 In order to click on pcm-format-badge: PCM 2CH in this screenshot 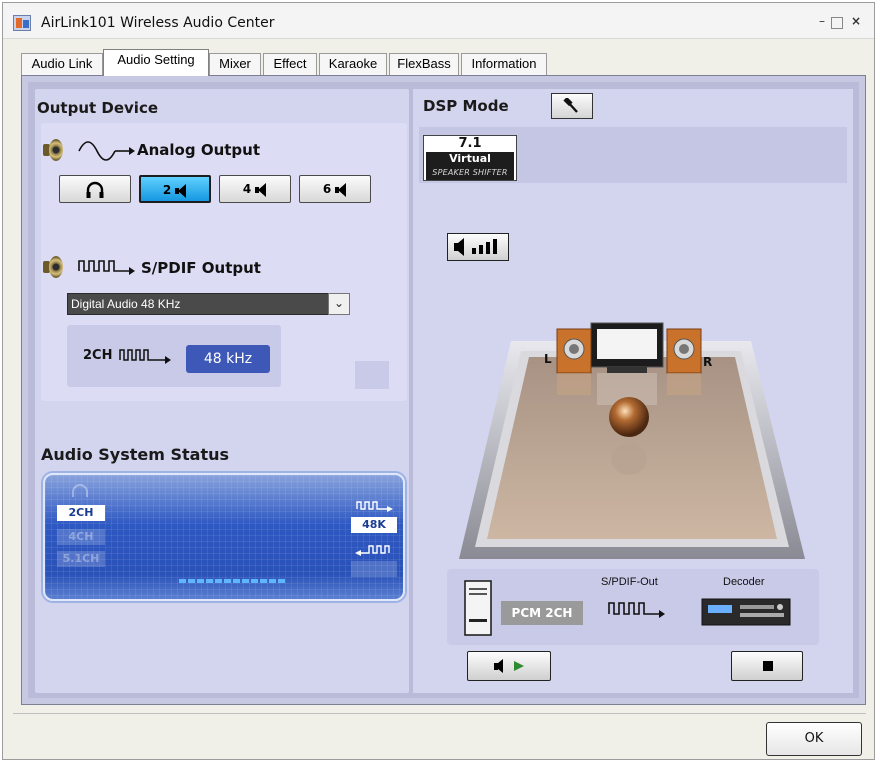, I will do `click(542, 613)`.